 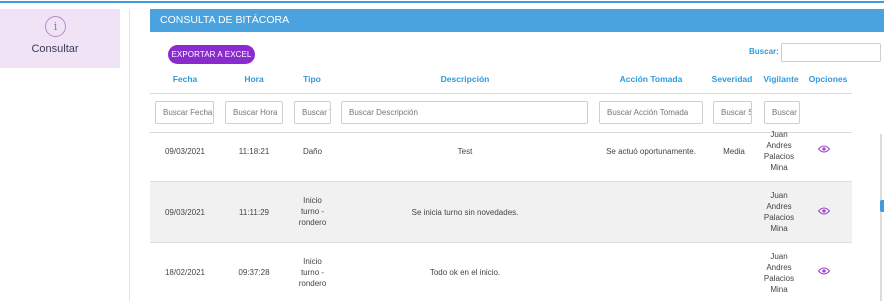 I want to click on column-header-tipo: Tipo, so click(x=312, y=79).